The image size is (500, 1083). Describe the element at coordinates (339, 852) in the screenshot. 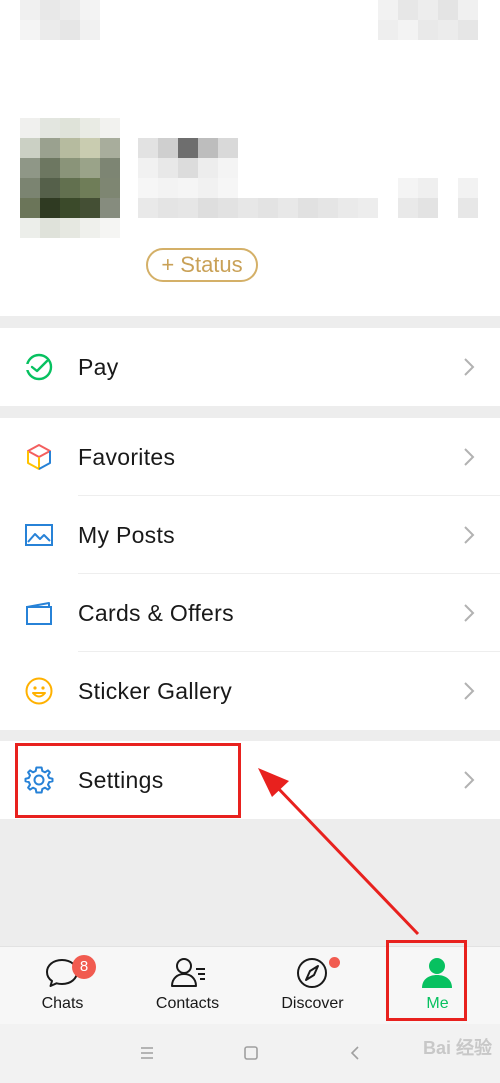

I see `annotation-arrow` at that location.